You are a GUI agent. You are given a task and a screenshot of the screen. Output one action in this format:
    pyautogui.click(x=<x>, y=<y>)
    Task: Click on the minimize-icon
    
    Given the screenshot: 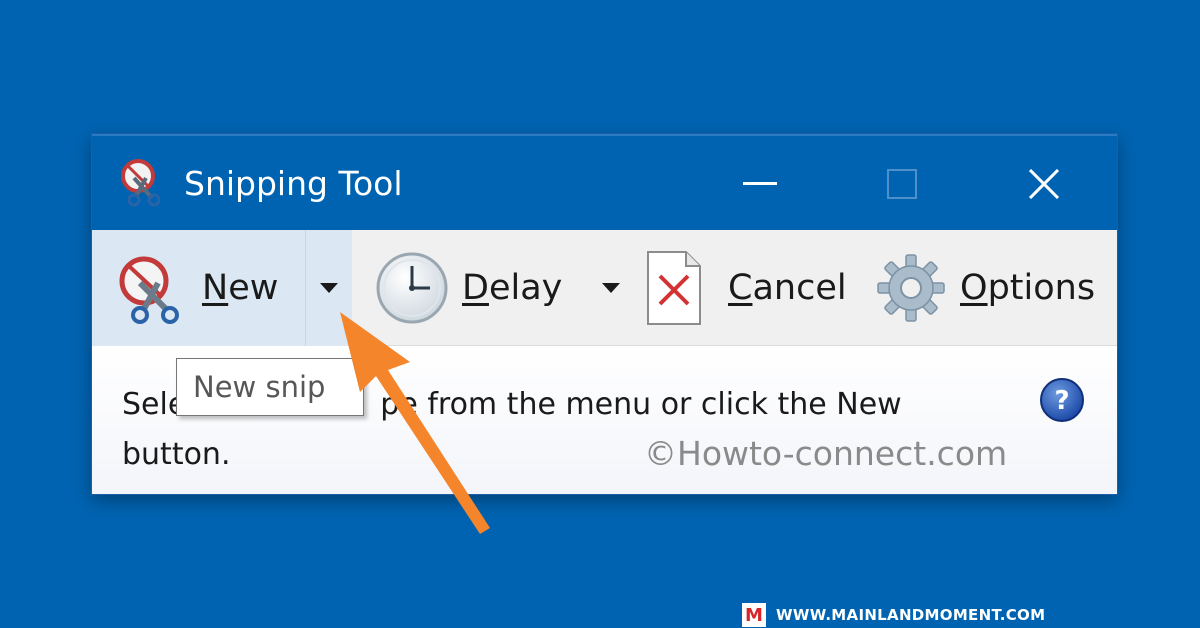 What is the action you would take?
    pyautogui.click(x=760, y=183)
    